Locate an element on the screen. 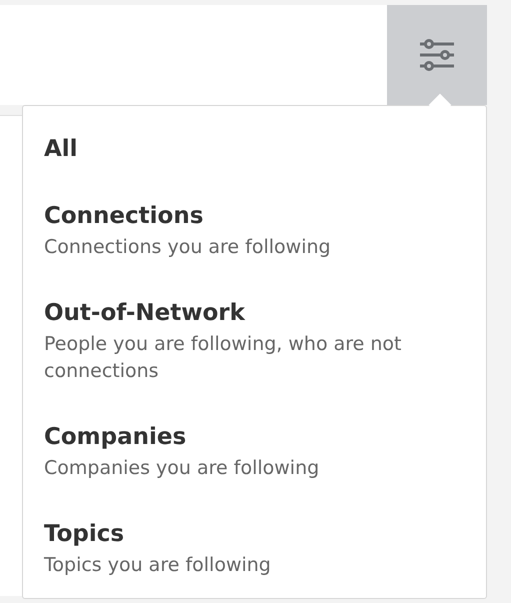  sliders-icon is located at coordinates (437, 55).